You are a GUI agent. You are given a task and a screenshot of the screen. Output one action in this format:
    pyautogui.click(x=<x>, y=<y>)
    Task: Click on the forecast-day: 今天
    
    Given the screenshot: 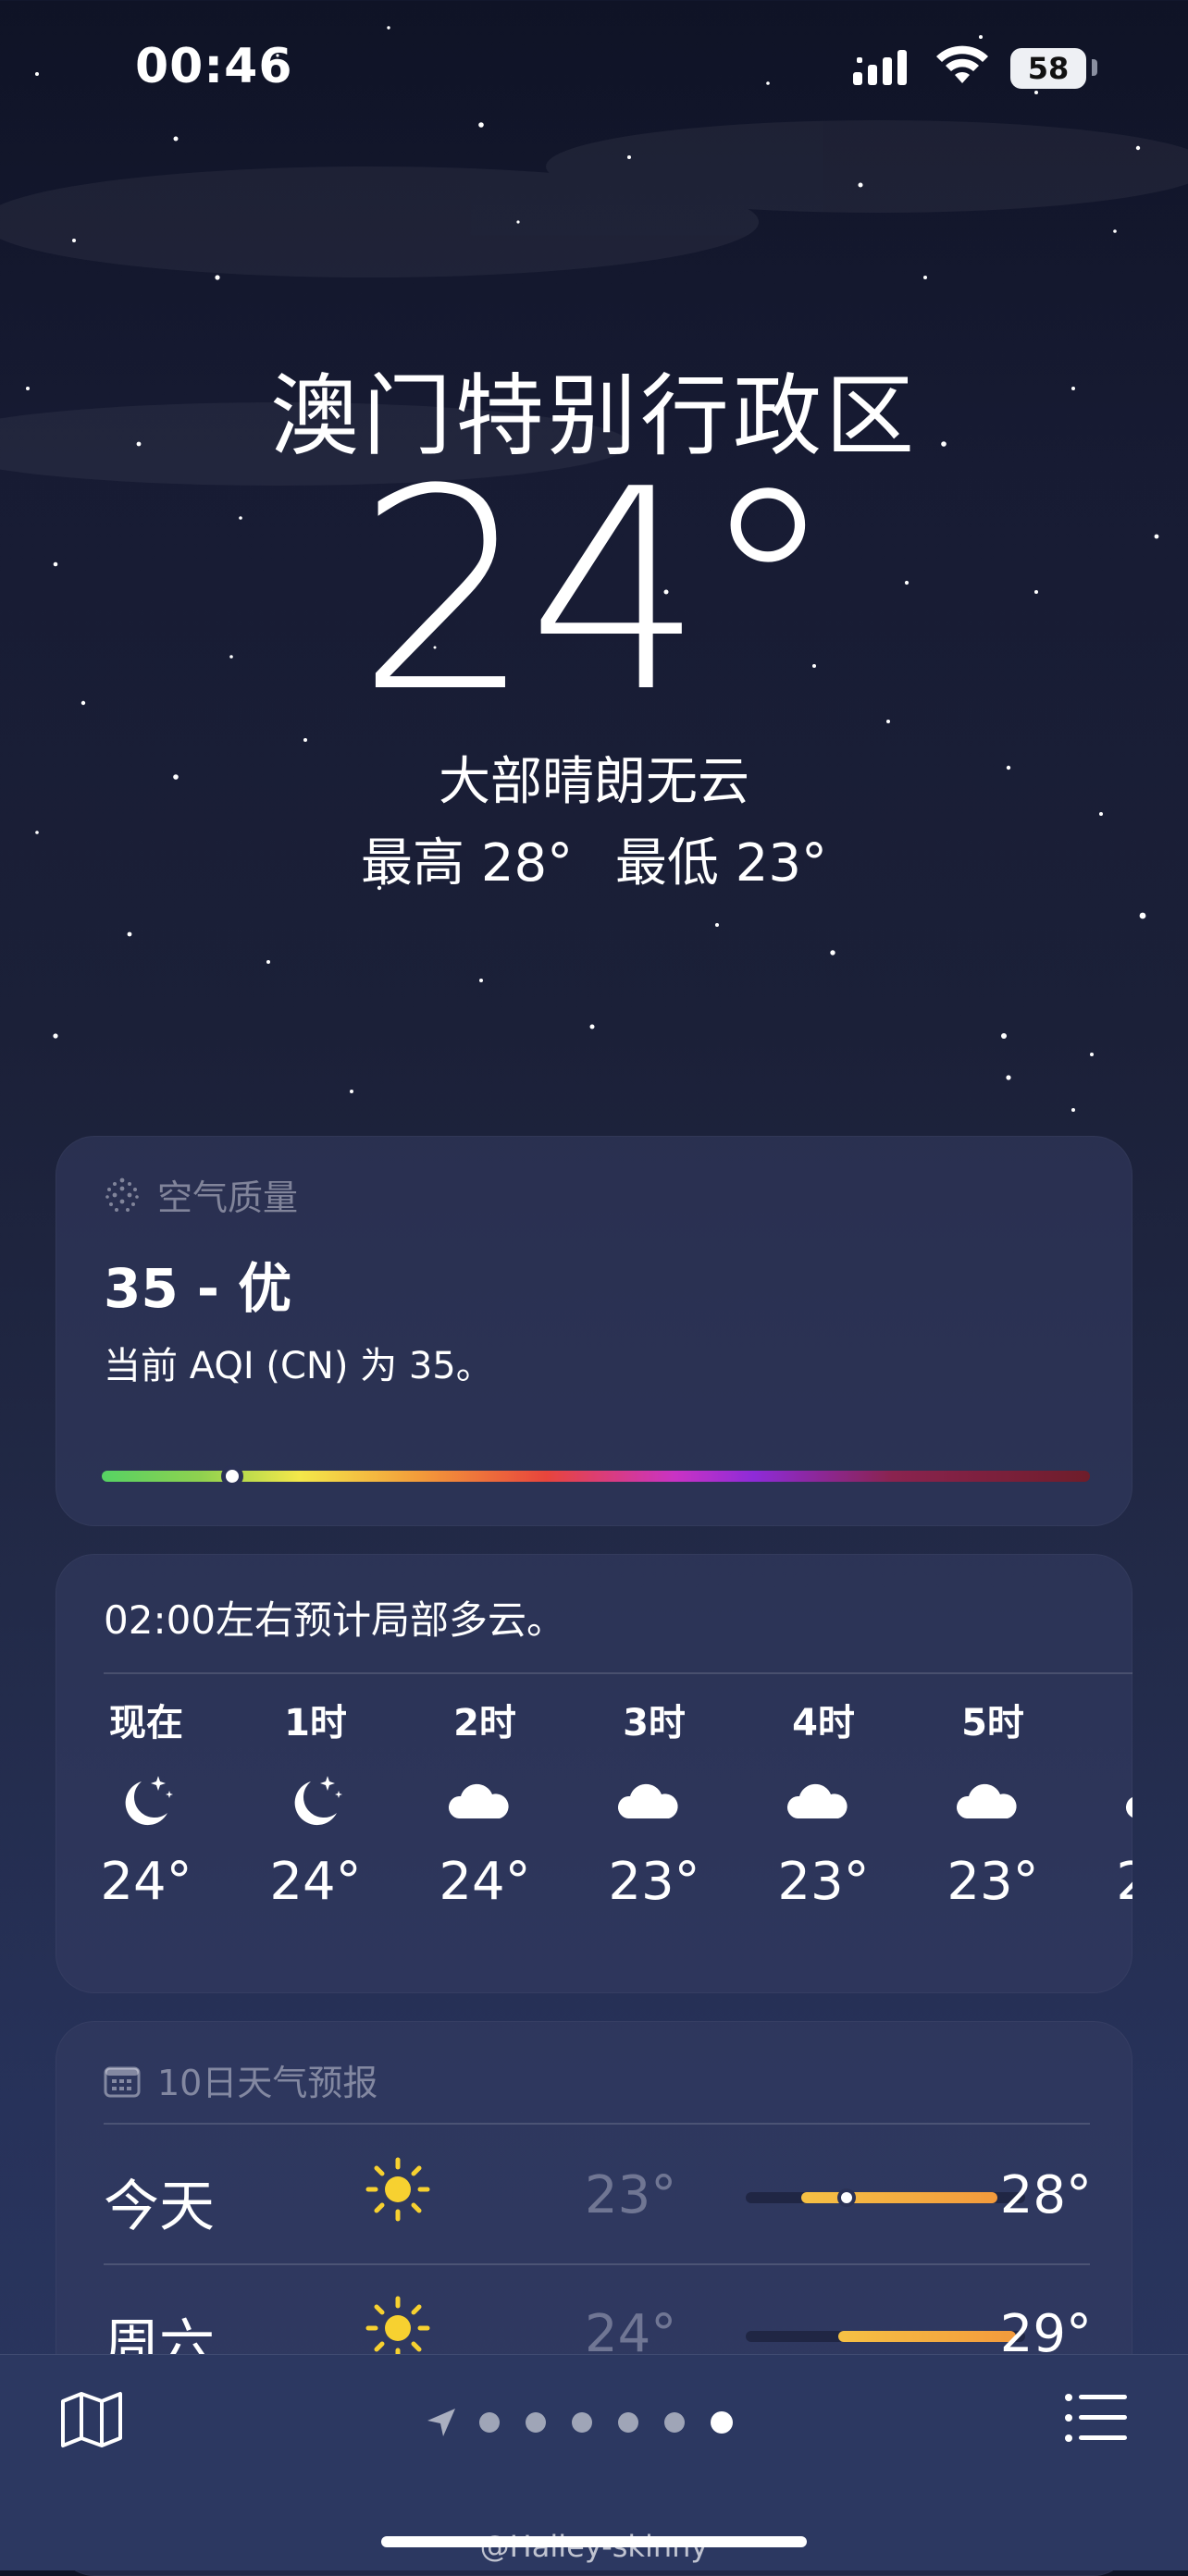 What is the action you would take?
    pyautogui.click(x=160, y=2207)
    